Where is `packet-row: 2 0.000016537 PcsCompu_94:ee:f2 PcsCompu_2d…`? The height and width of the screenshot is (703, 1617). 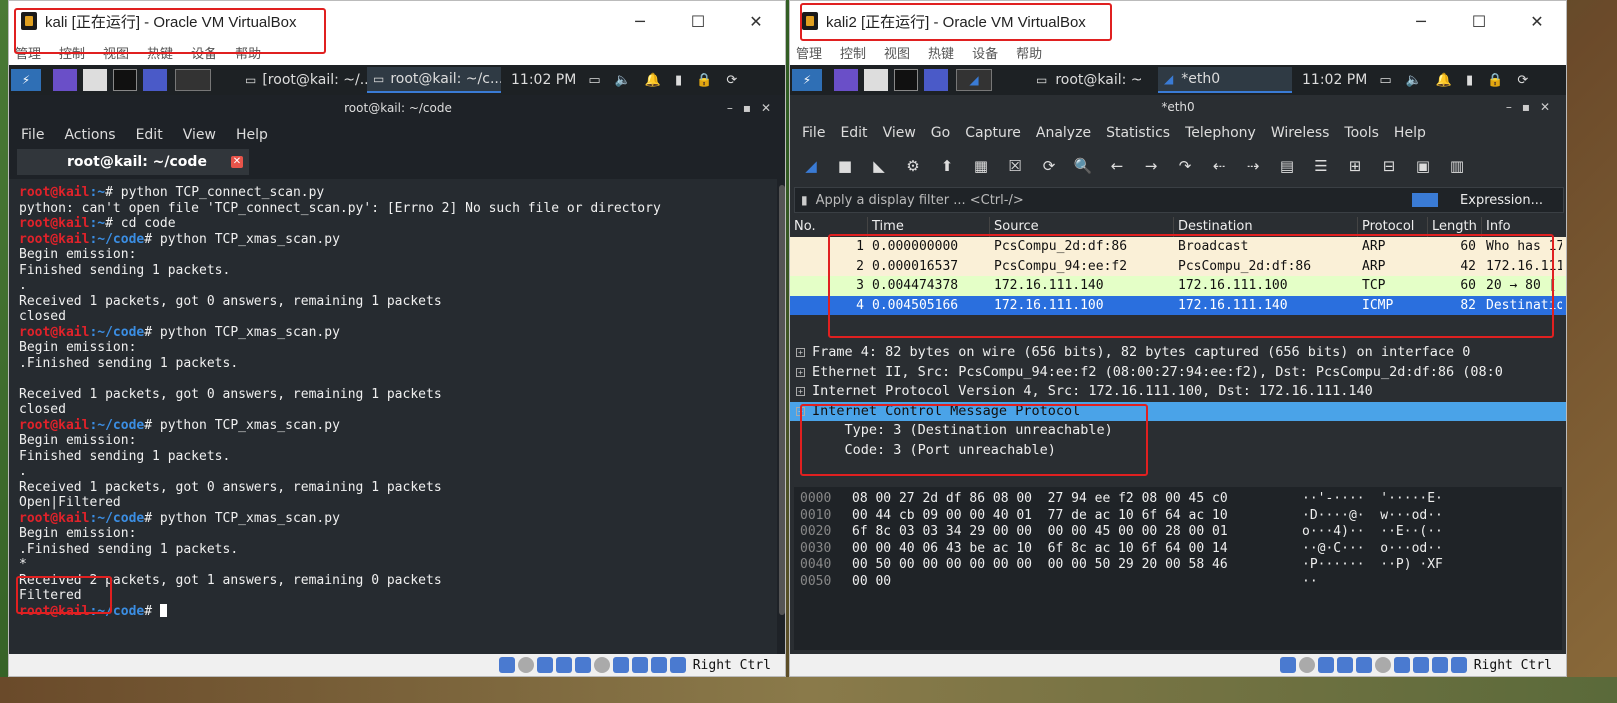 packet-row: 2 0.000016537 PcsCompu_94:ee:f2 PcsCompu_2d… is located at coordinates (1178, 266).